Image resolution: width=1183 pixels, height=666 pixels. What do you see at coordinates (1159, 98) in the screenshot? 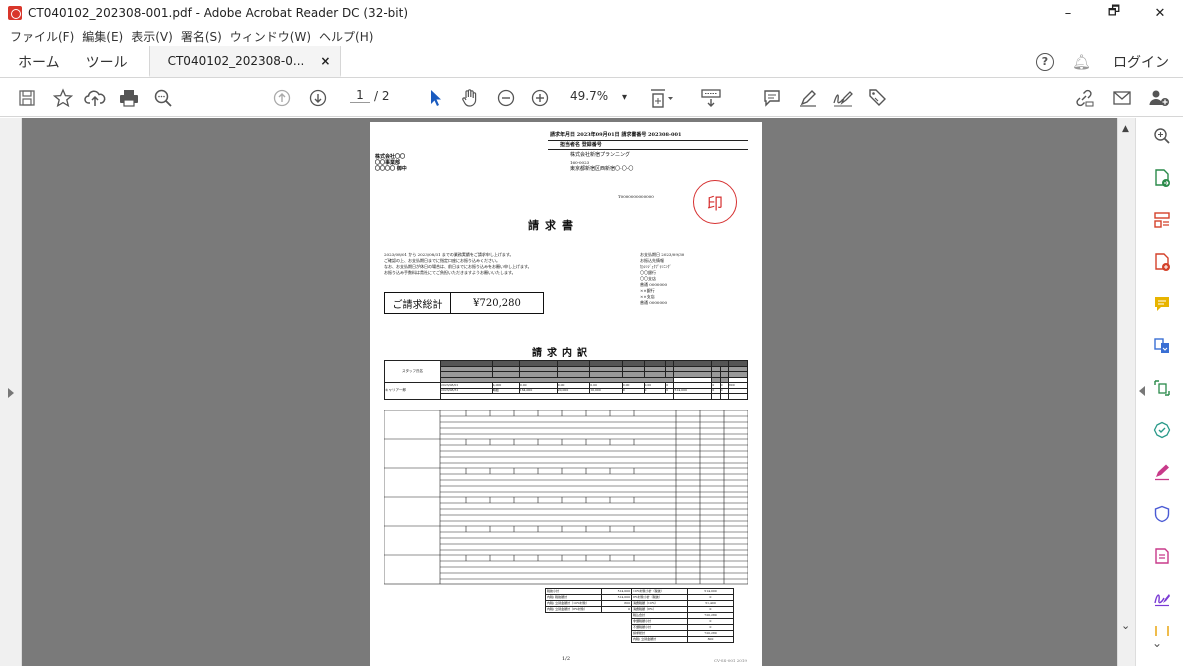
I see `add-user-icon` at bounding box center [1159, 98].